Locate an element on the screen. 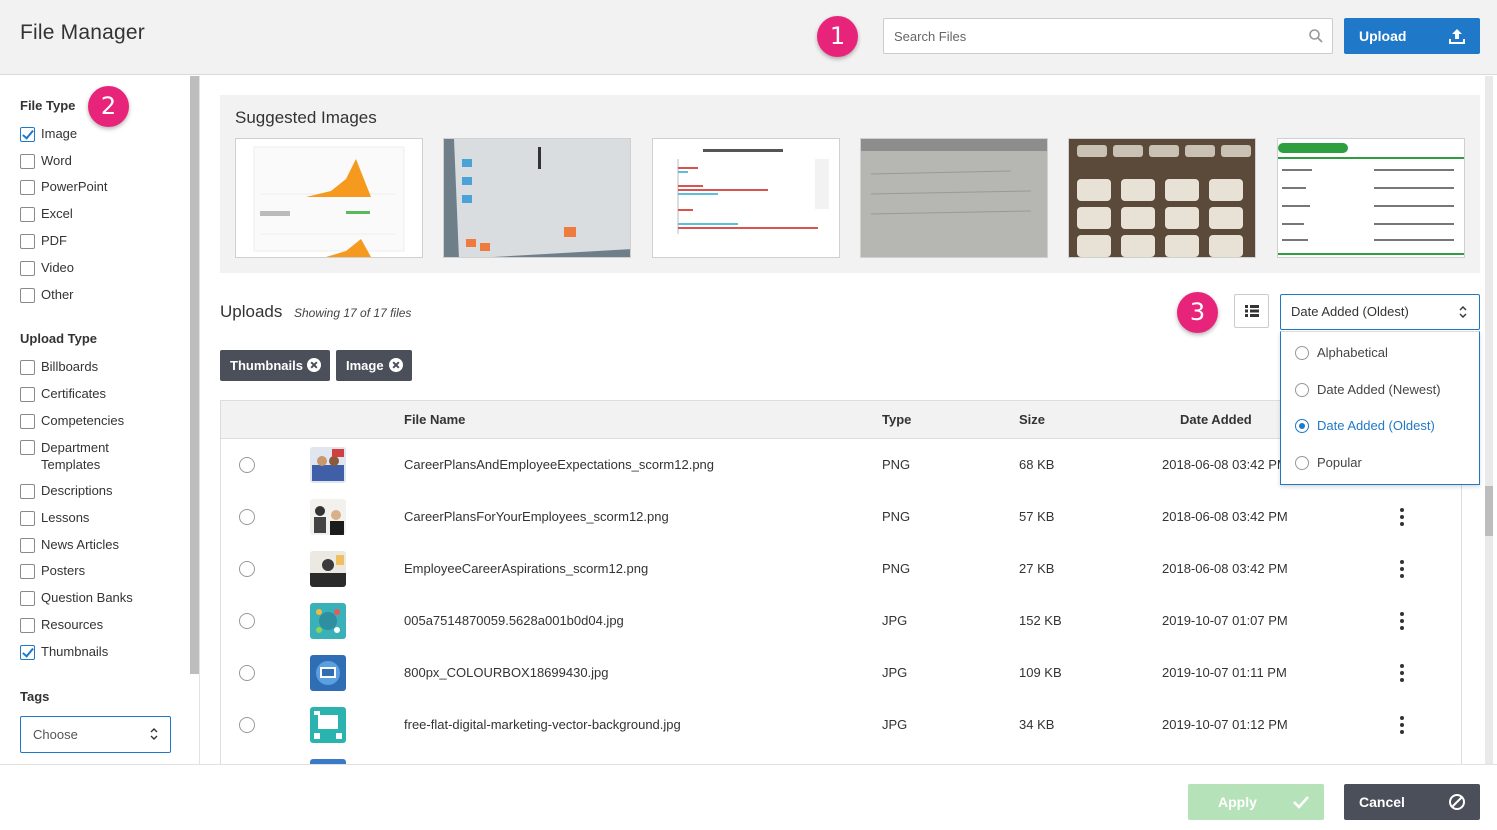 The width and height of the screenshot is (1497, 830). uploads-count: Showing 17 of 17 files is located at coordinates (353, 313).